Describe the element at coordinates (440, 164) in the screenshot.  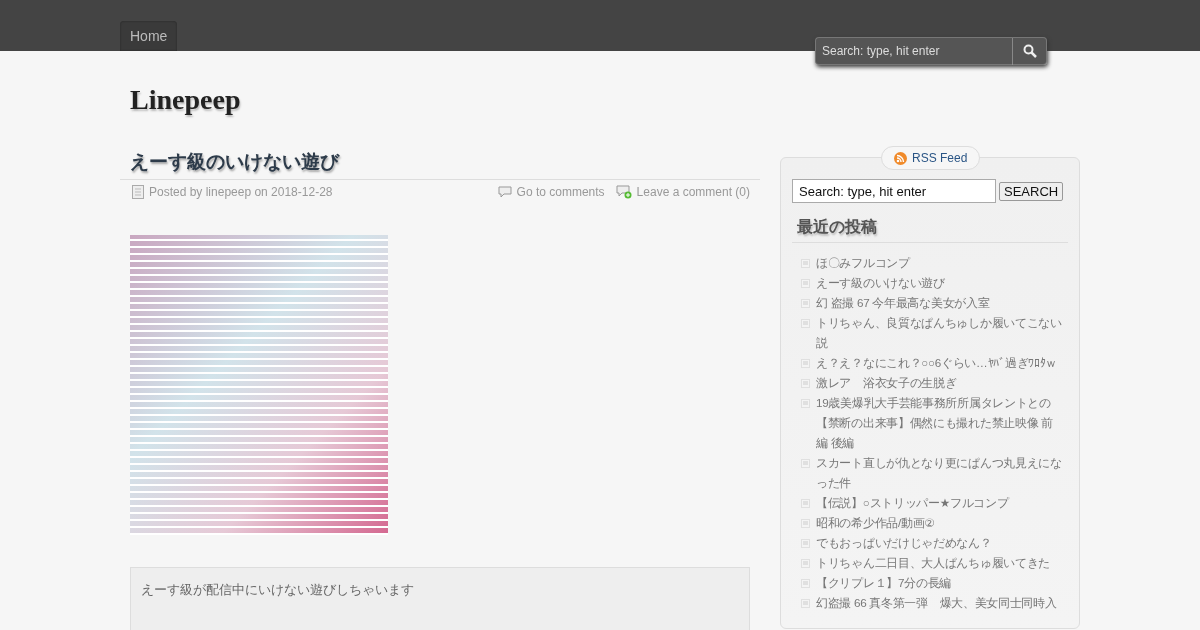
I see `post-title: えーす級のいけない遊び` at that location.